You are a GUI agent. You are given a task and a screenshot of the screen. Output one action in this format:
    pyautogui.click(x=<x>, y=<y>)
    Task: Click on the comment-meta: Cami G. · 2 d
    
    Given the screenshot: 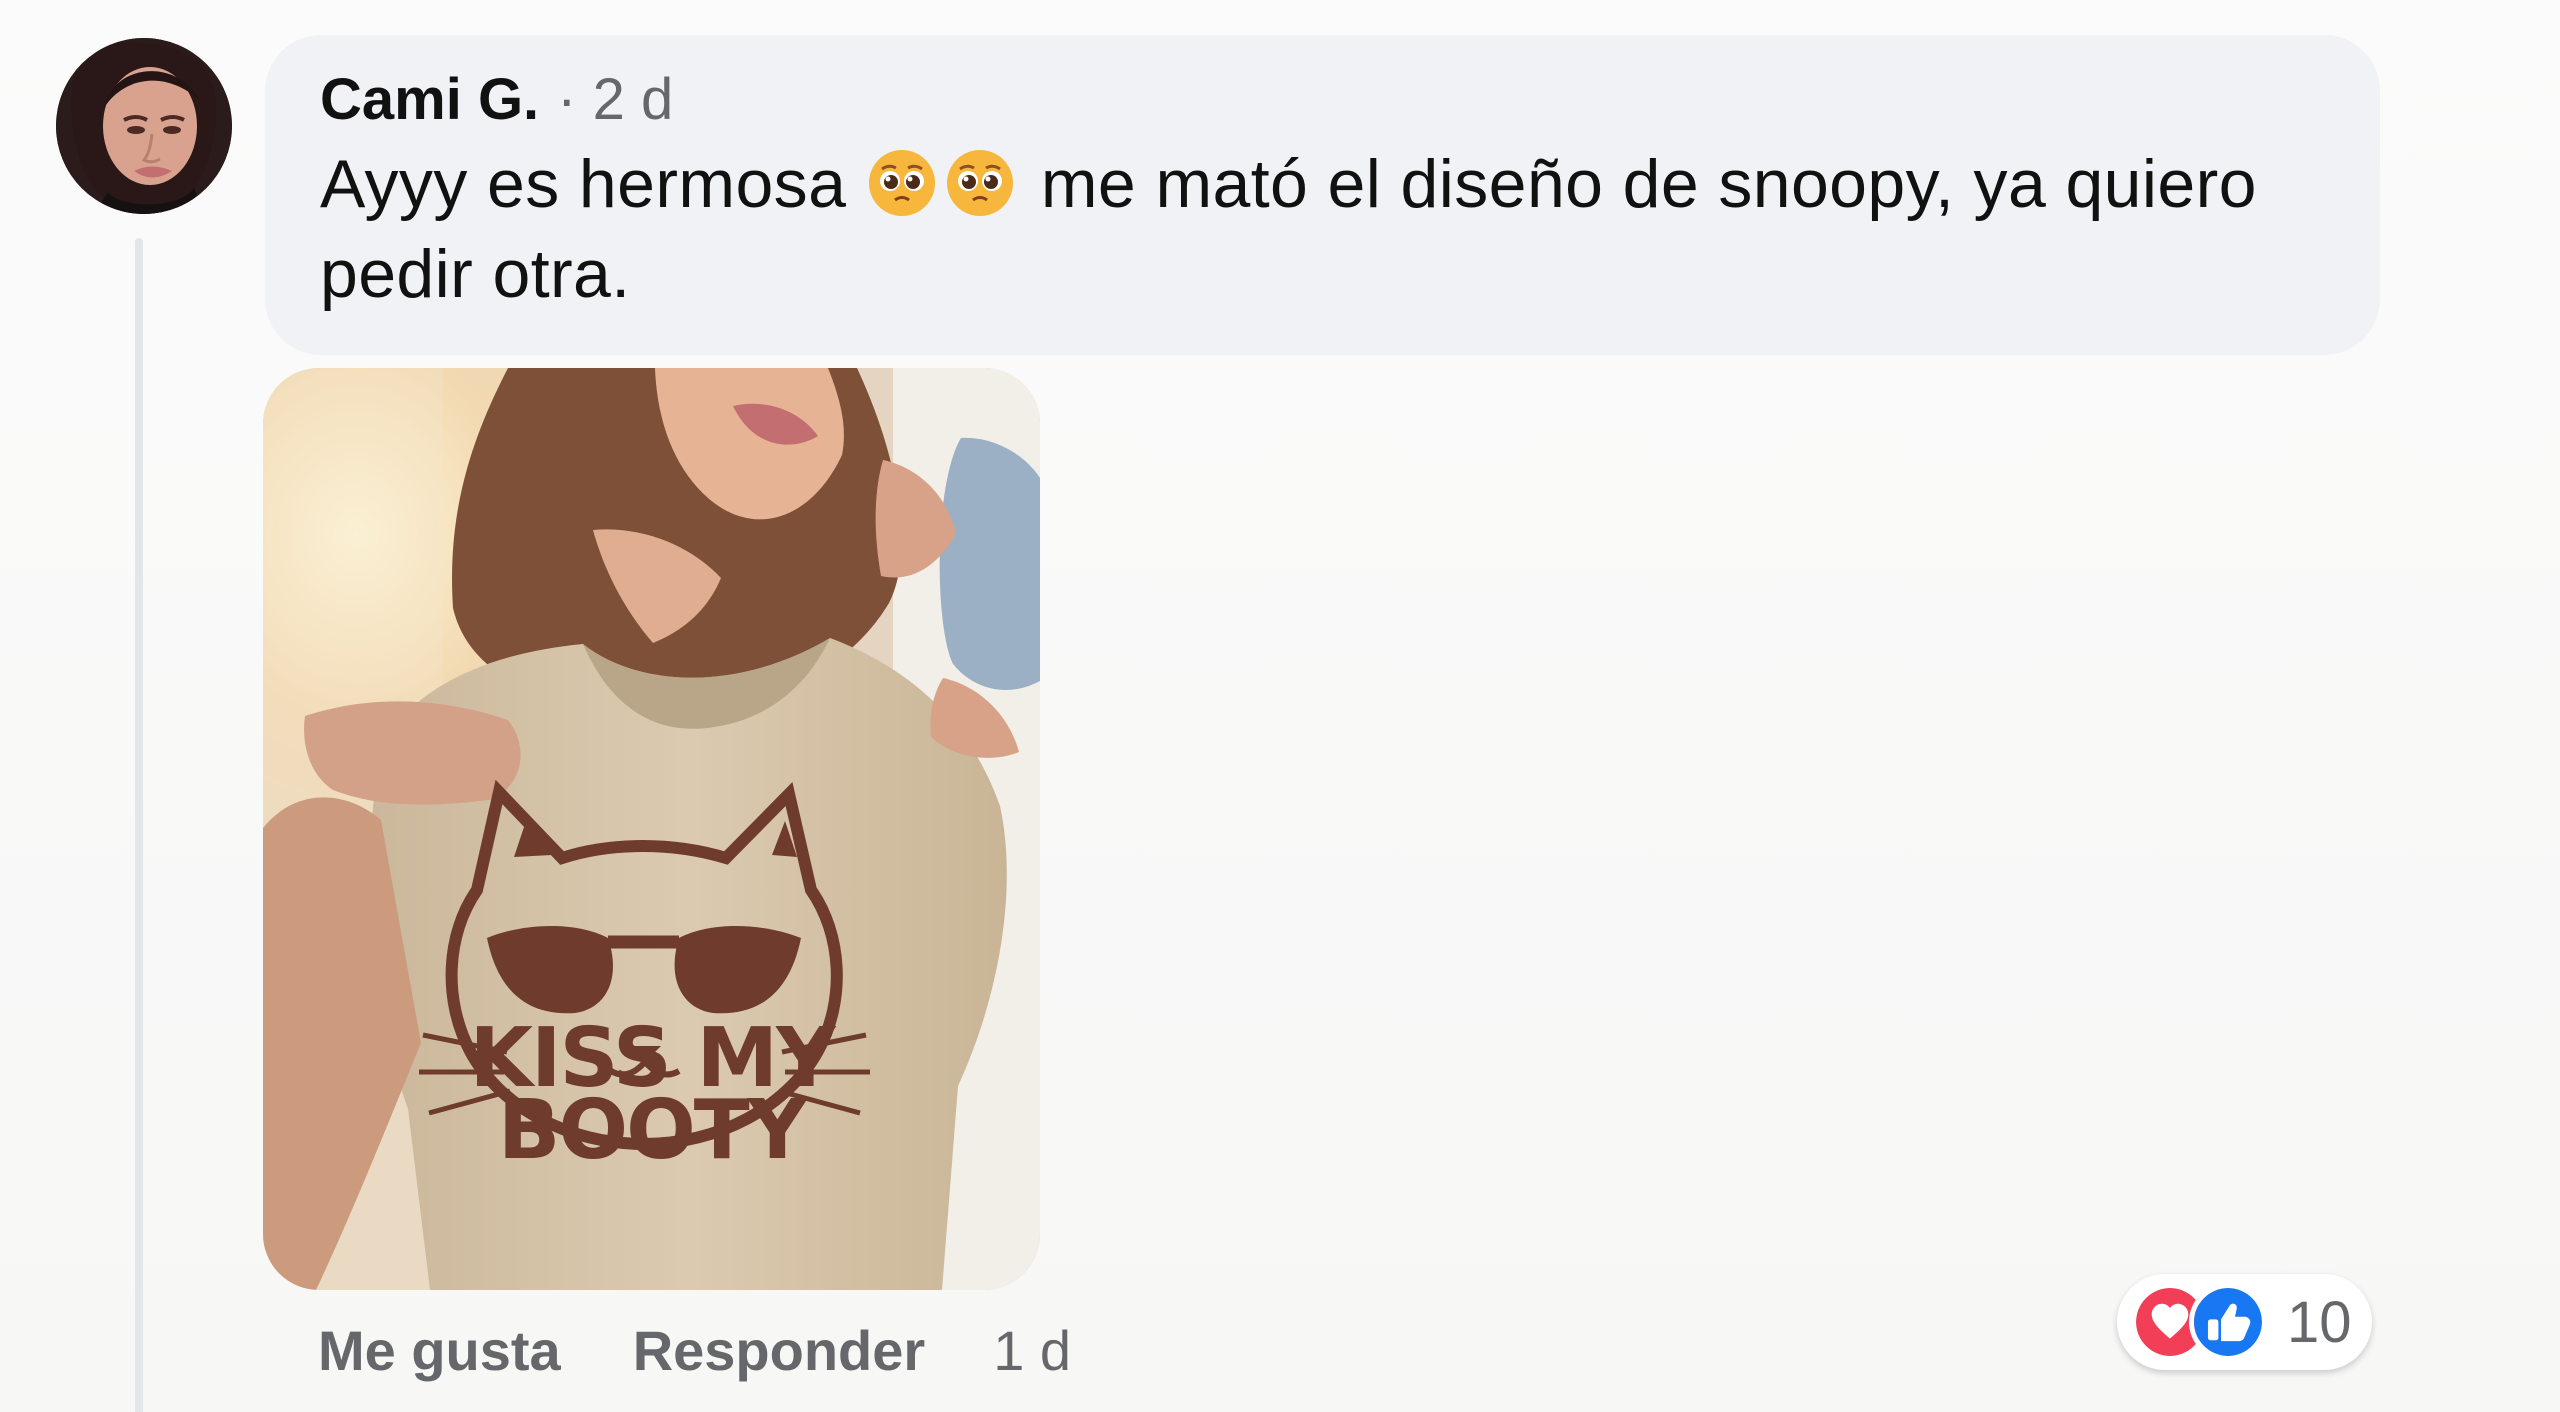 What is the action you would take?
    pyautogui.click(x=1322, y=100)
    